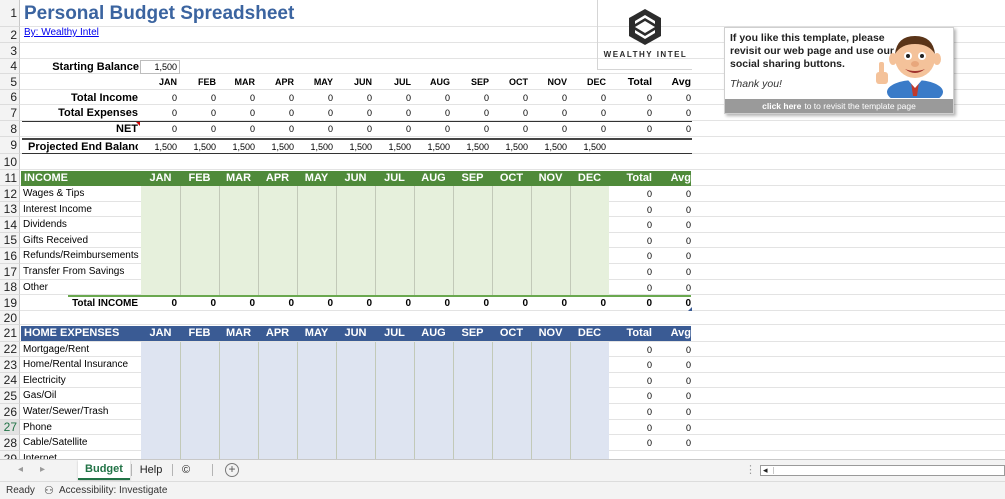 The height and width of the screenshot is (499, 1005). Describe the element at coordinates (671, 303) in the screenshot. I see `income-total-avg: 0` at that location.